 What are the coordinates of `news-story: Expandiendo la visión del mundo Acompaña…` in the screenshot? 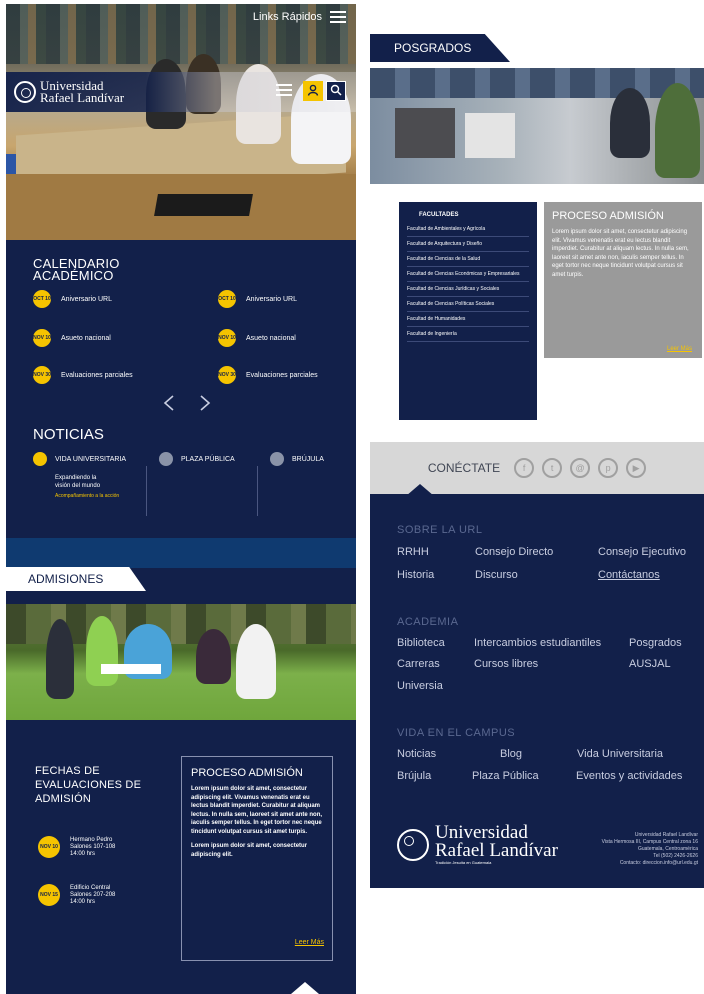 It's located at (87, 487).